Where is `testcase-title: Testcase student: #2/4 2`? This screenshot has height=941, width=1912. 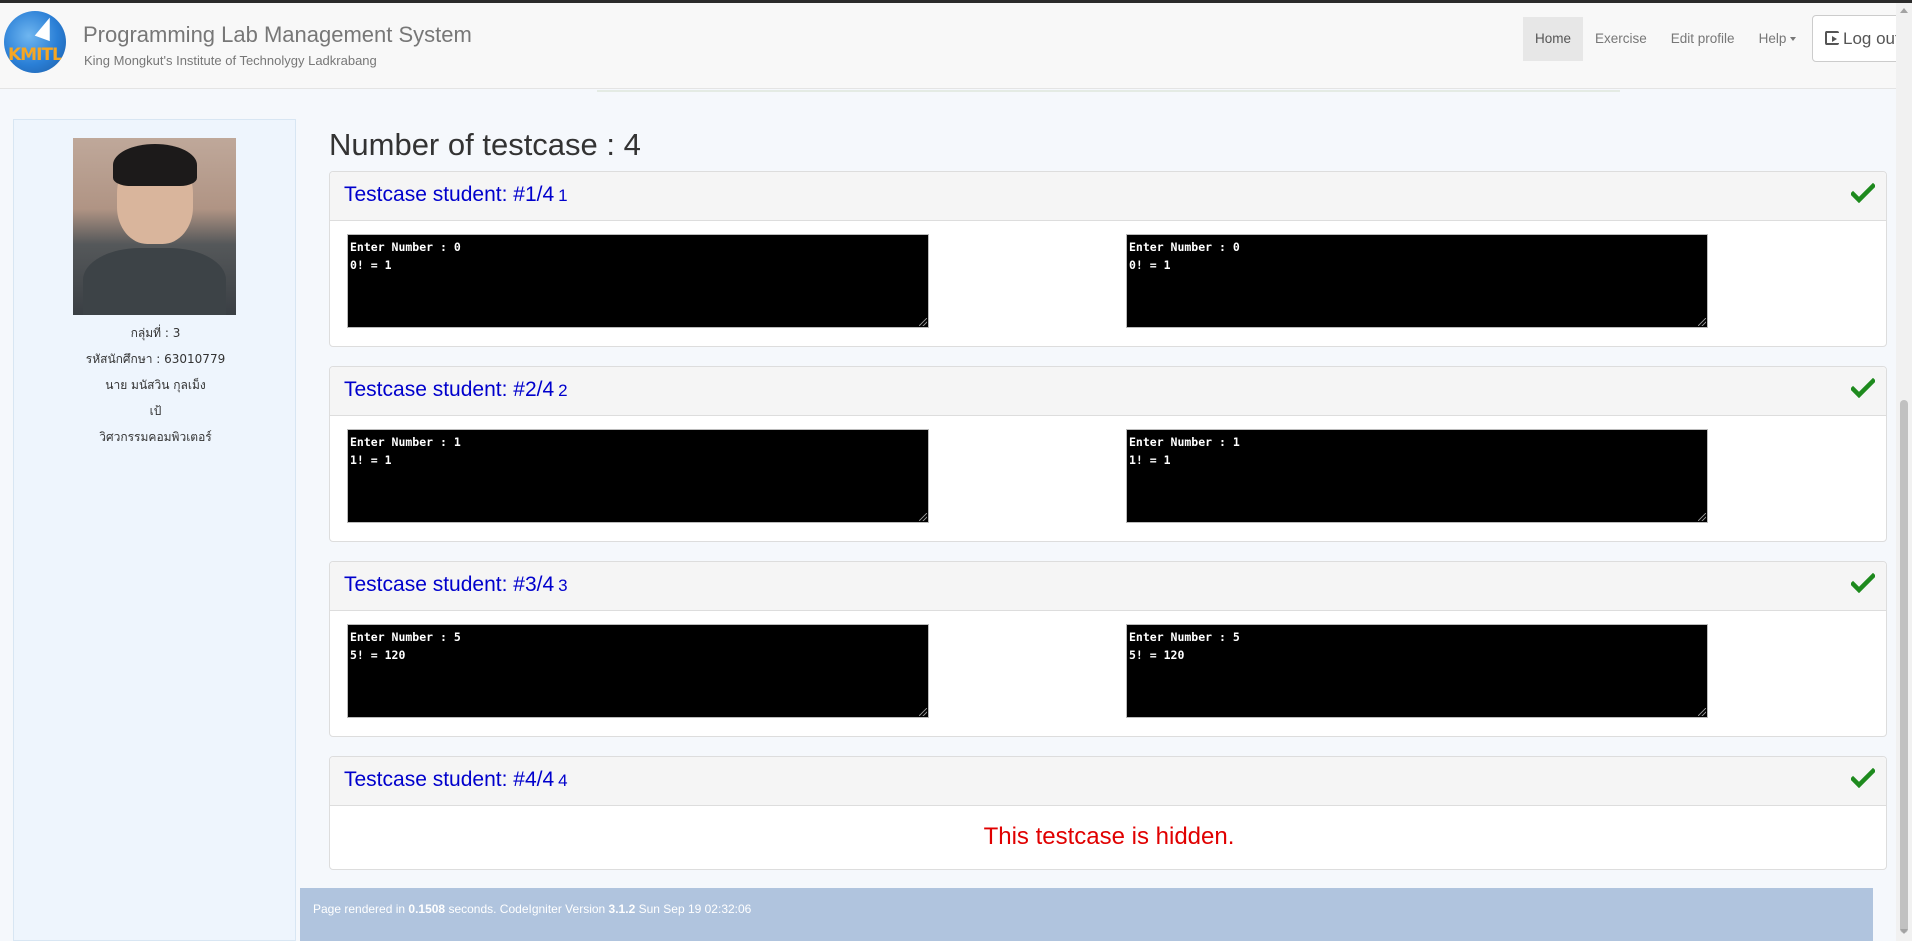 testcase-title: Testcase student: #2/4 2 is located at coordinates (456, 390).